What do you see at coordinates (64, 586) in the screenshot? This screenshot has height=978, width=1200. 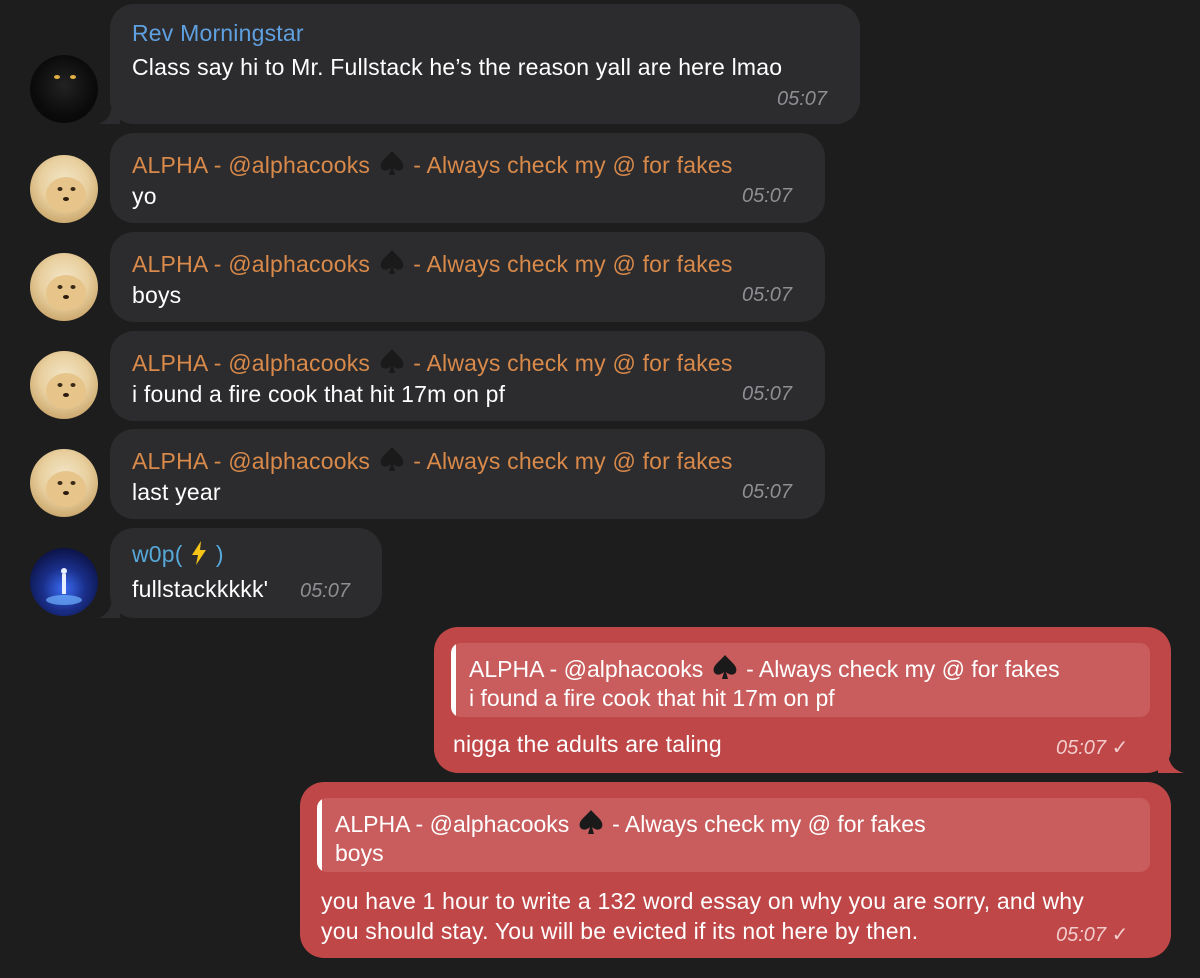 I see `figure-icon` at bounding box center [64, 586].